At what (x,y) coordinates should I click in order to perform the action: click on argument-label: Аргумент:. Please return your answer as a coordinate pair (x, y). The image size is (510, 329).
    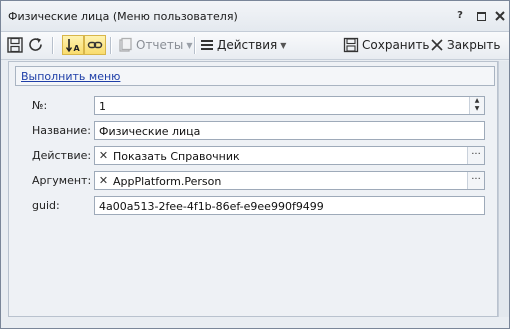
    Looking at the image, I should click on (62, 180).